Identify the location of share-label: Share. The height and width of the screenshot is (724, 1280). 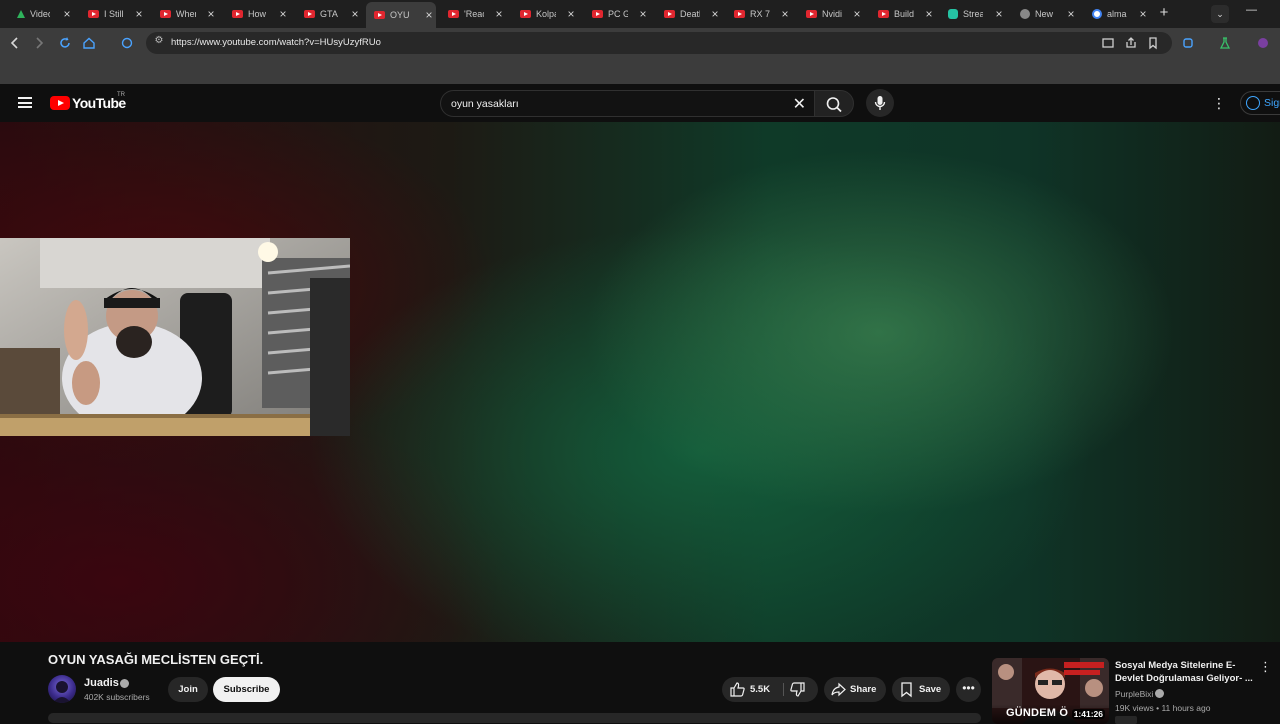
(863, 689).